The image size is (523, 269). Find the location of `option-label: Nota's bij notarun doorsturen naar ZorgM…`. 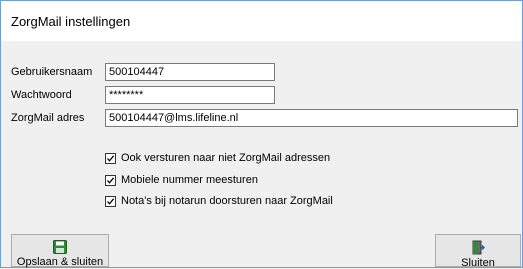

option-label: Nota's bij notarun doorsturen naar ZorgM… is located at coordinates (227, 201).